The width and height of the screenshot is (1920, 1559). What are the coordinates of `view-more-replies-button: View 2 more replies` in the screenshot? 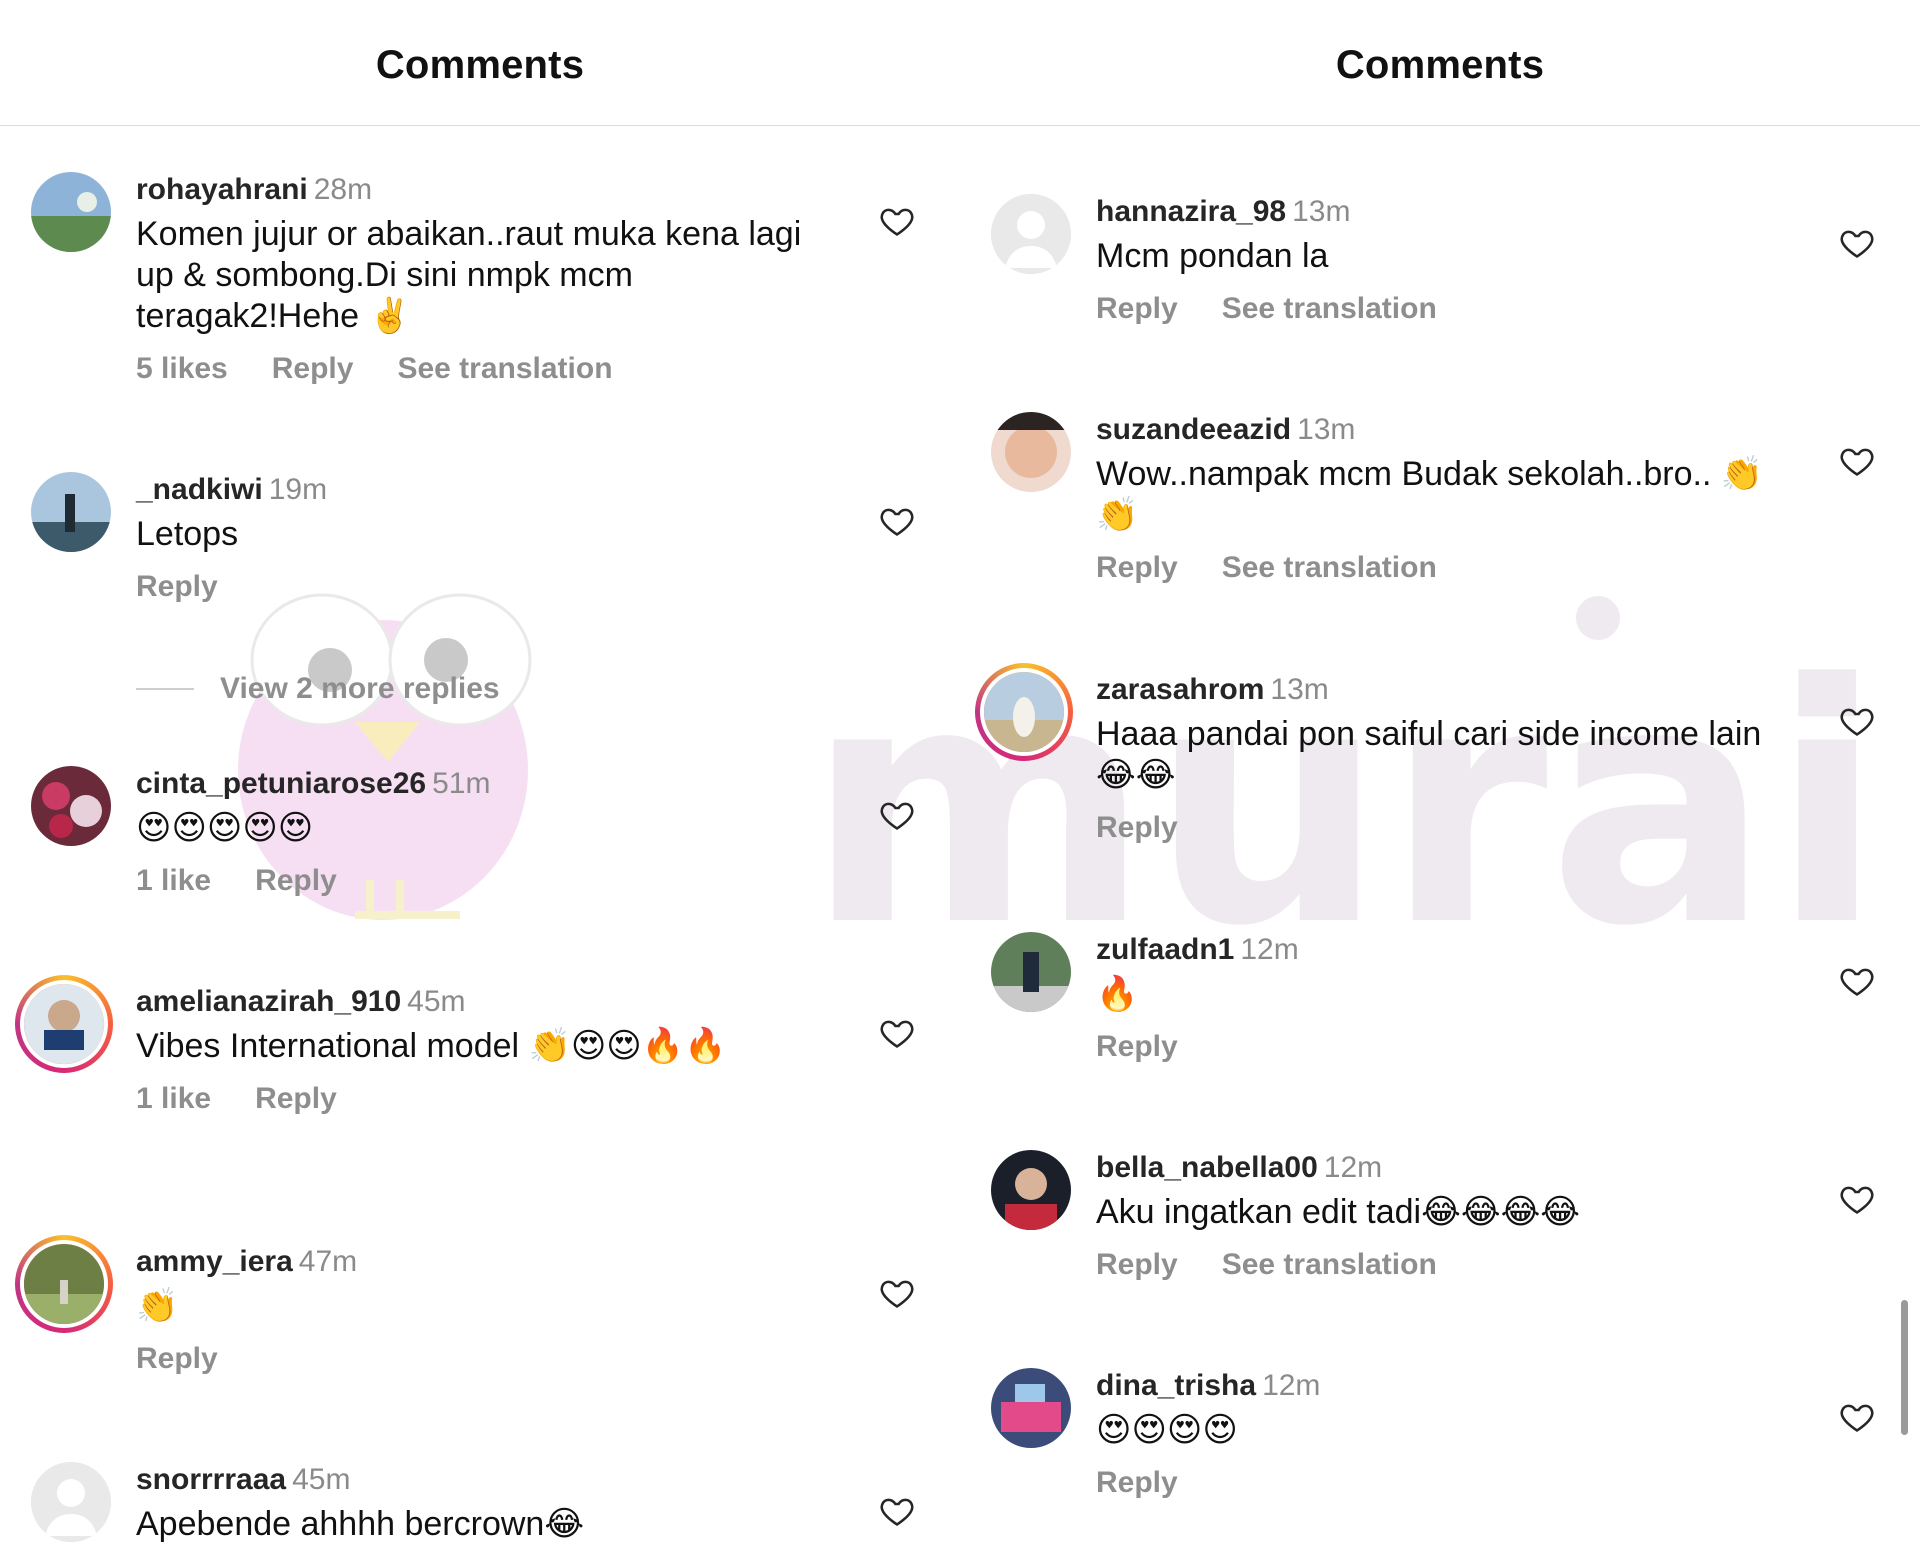 It's located at (318, 689).